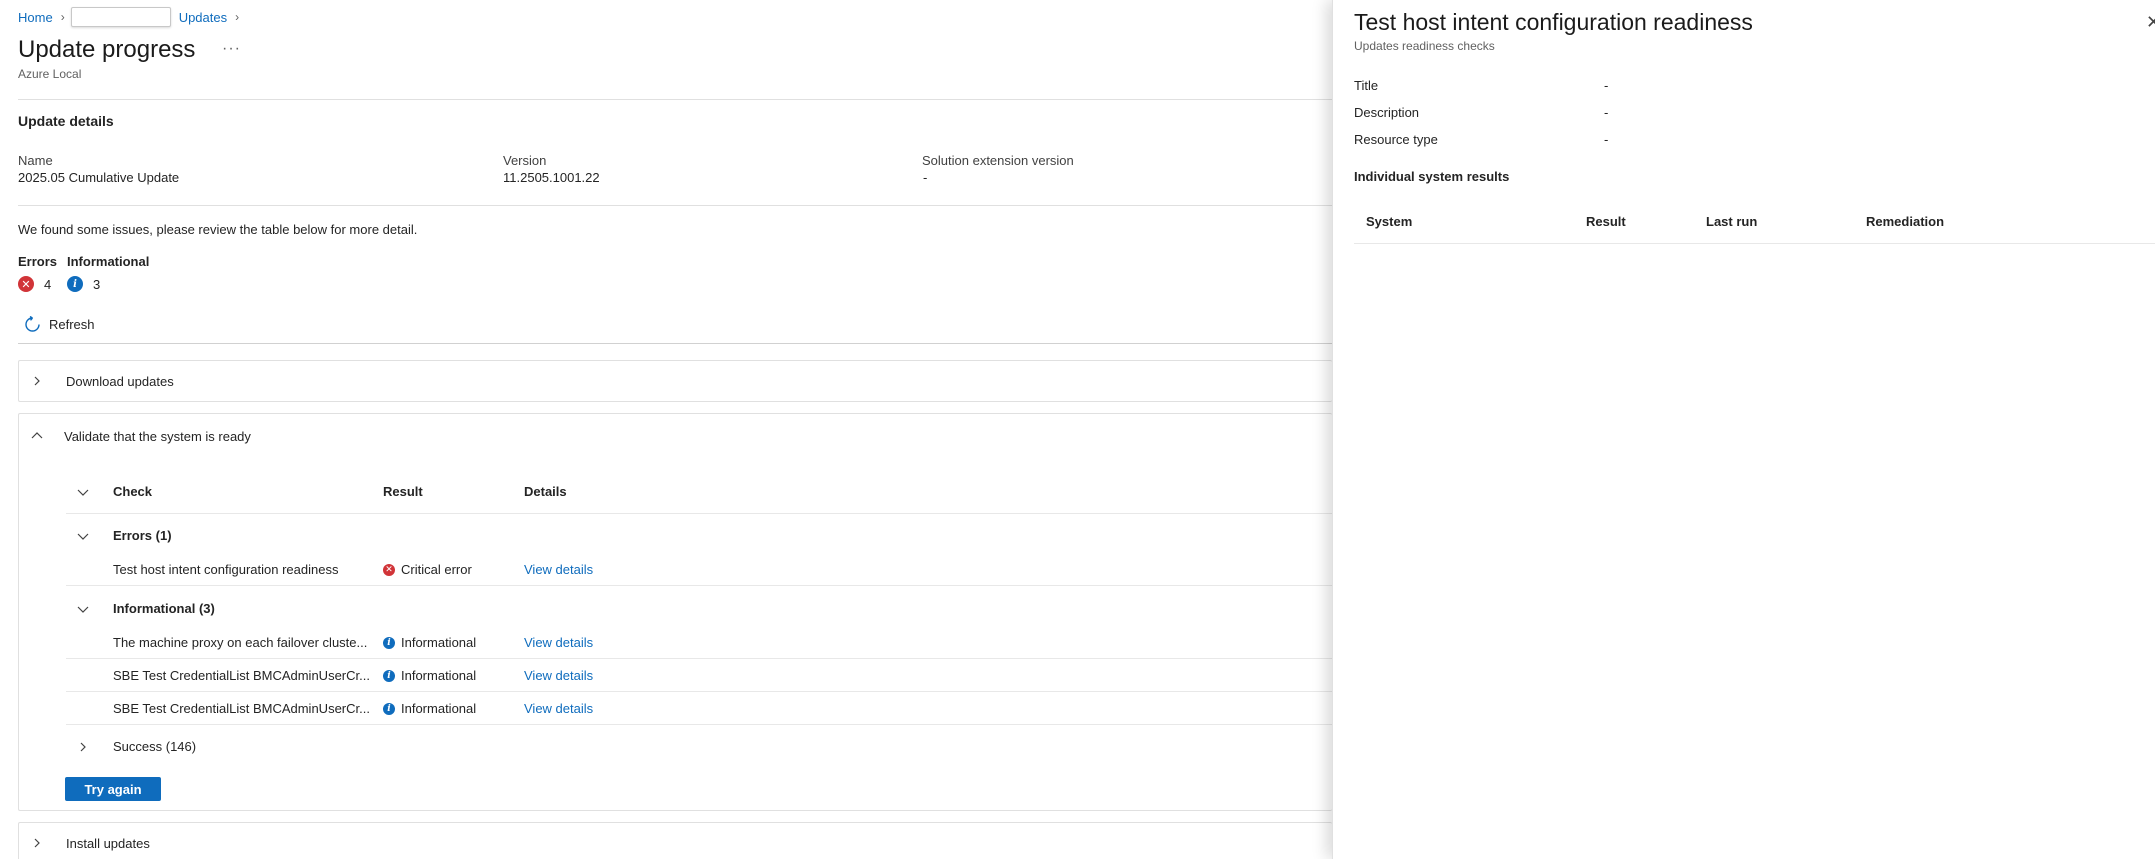 This screenshot has height=859, width=2155. Describe the element at coordinates (1424, 46) in the screenshot. I see `panel-subtitle: Updates readiness checks` at that location.